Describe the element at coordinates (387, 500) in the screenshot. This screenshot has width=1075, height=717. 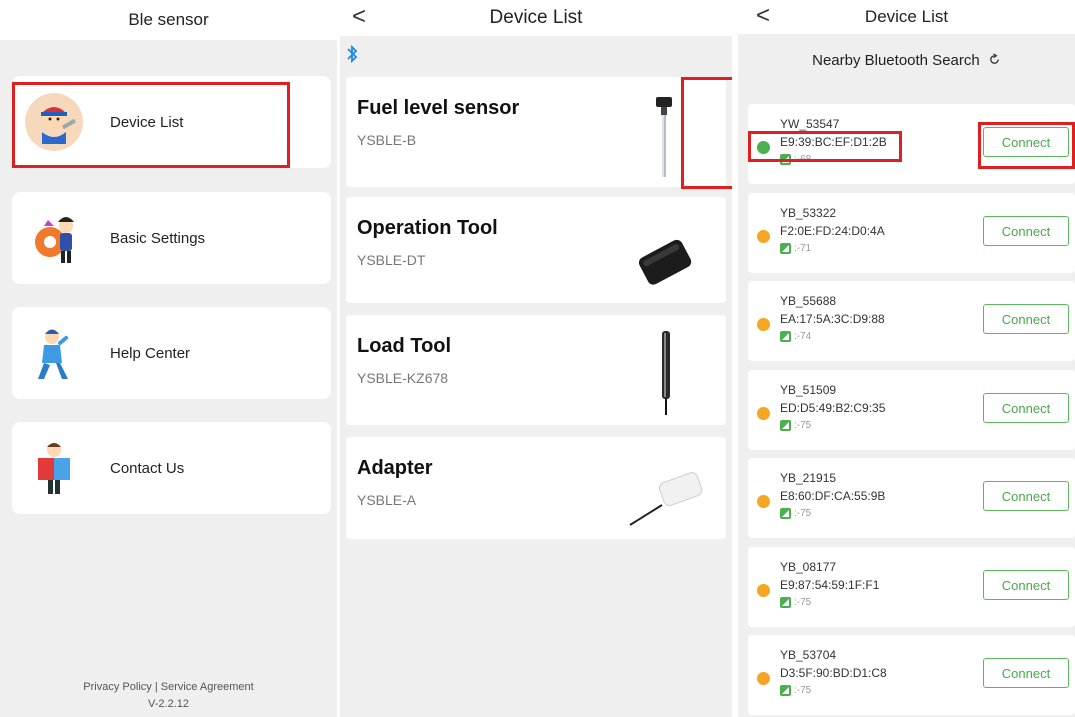
I see `device-model: YSBLE-A` at that location.